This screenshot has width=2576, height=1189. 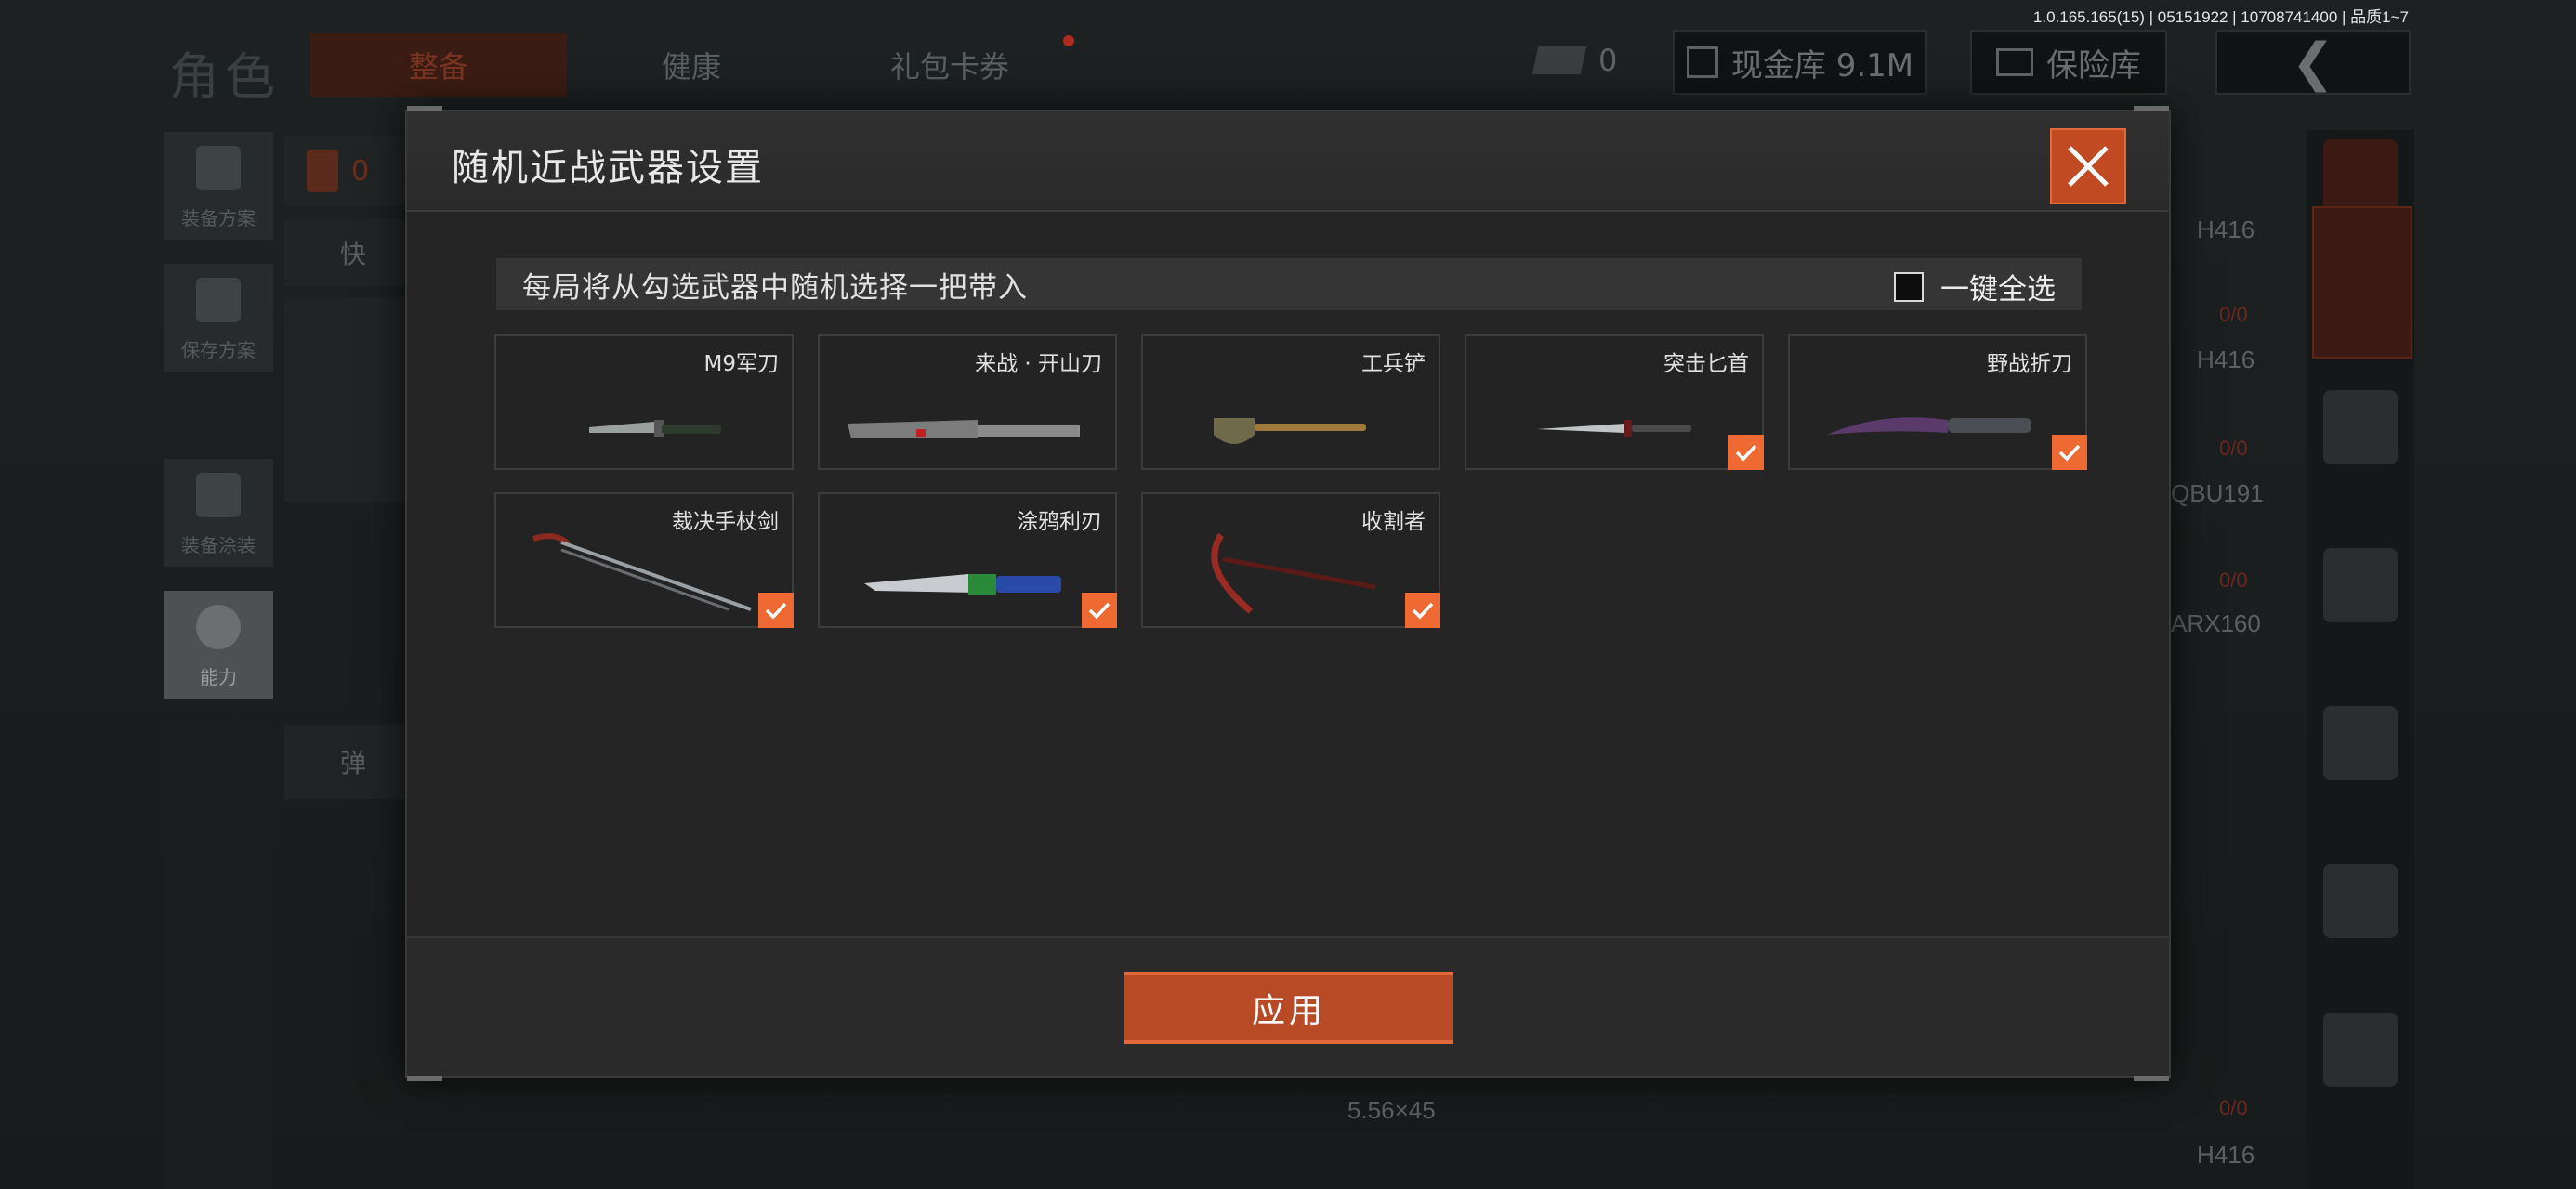 What do you see at coordinates (1391, 1110) in the screenshot?
I see `ammo-caliber: 5.56×45` at bounding box center [1391, 1110].